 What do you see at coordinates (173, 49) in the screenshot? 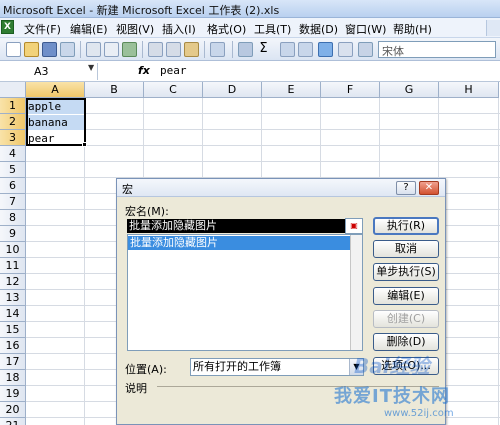
I see `copy-icon` at bounding box center [173, 49].